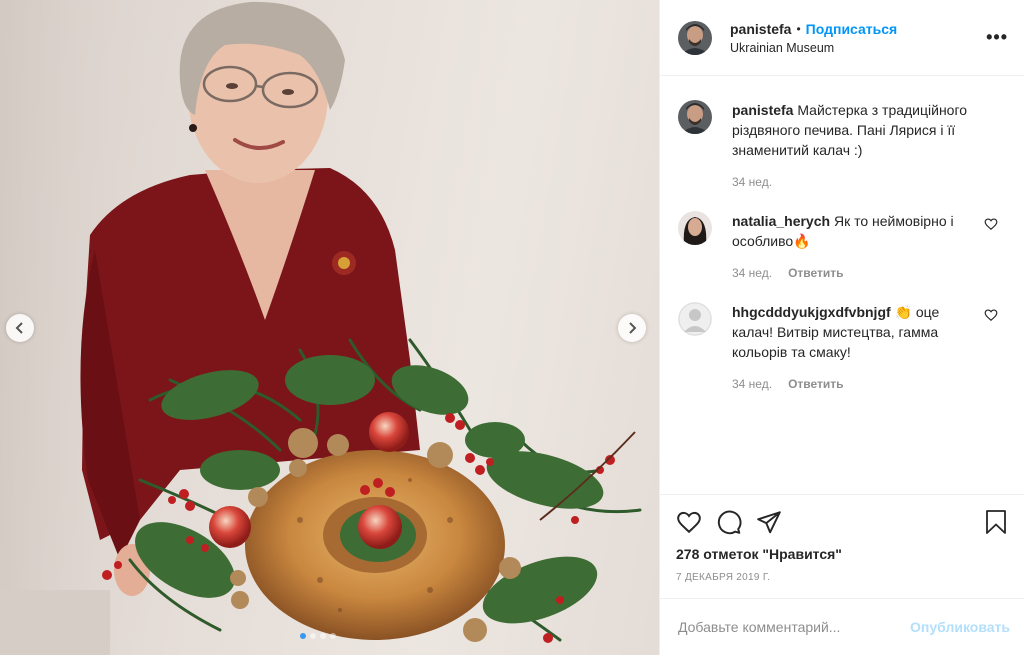 Image resolution: width=1024 pixels, height=655 pixels. I want to click on chevron-right-icon, so click(633, 328).